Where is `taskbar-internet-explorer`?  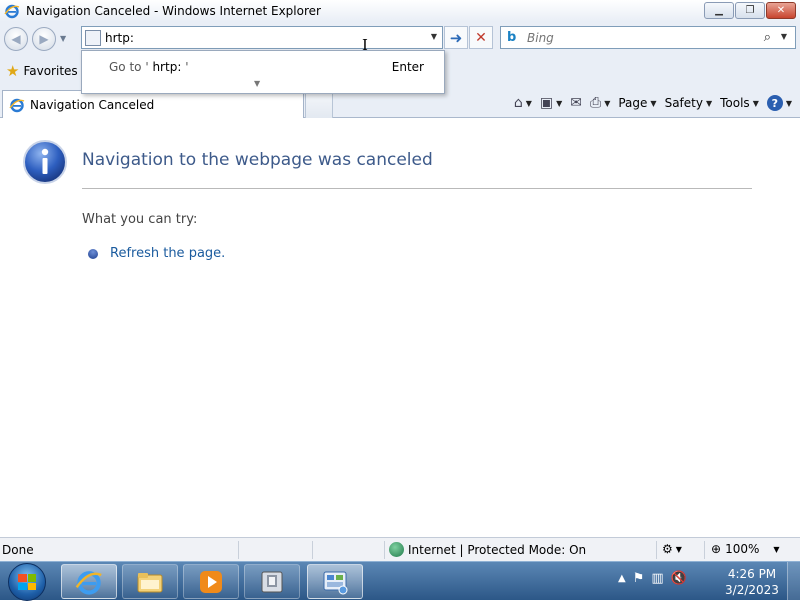
taskbar-internet-explorer is located at coordinates (89, 581).